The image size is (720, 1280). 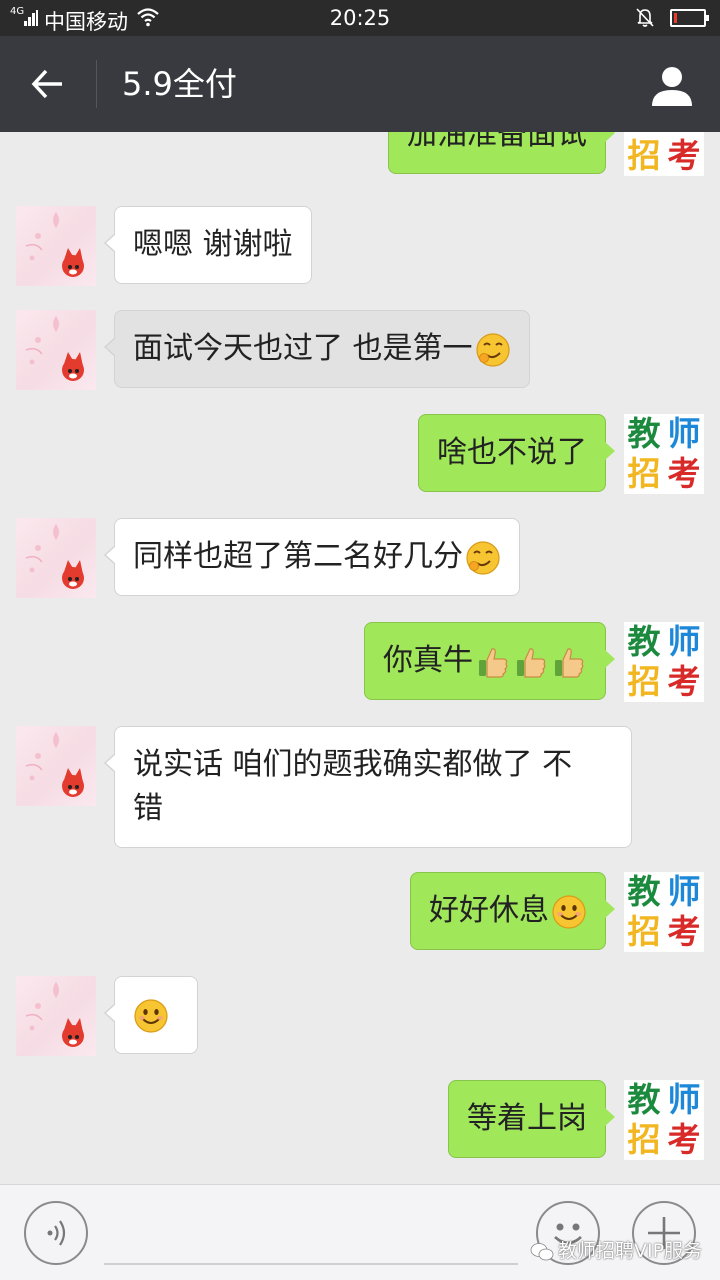 I want to click on header-divider, so click(x=96, y=84).